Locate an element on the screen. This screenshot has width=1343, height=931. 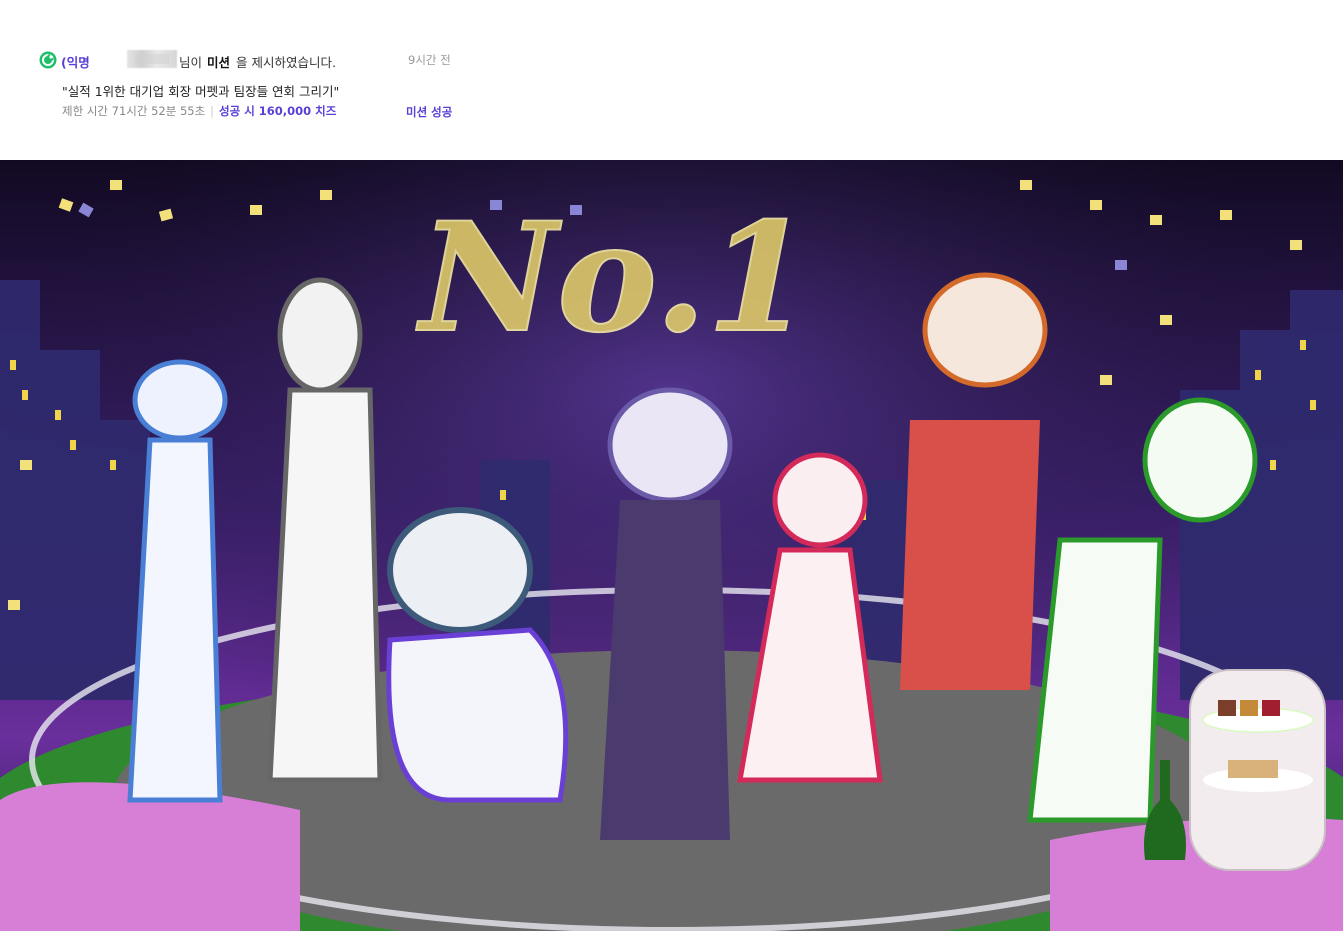
mission-meta: 제한 시간 71시간 52분 55초 | 성공 시 160,000 치즈 is located at coordinates (199, 111).